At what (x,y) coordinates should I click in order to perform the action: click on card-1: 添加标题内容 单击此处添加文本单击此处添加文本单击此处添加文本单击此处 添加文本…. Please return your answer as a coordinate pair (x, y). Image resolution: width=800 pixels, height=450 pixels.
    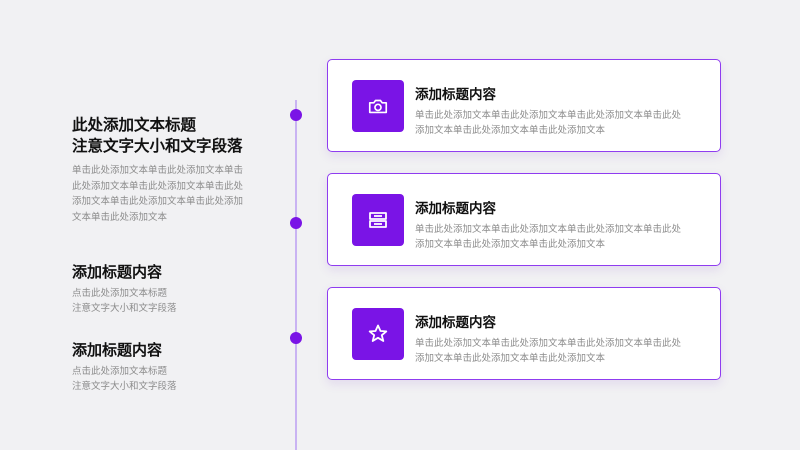
    Looking at the image, I should click on (524, 105).